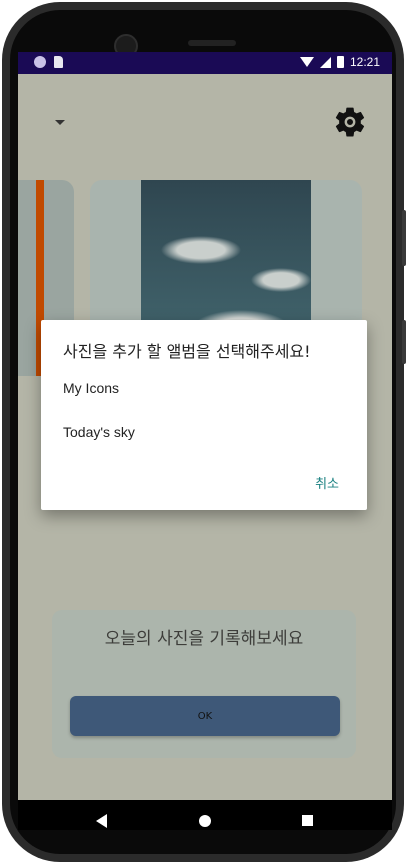 This screenshot has height=864, width=408. I want to click on dropdown-arrow-icon, so click(60, 122).